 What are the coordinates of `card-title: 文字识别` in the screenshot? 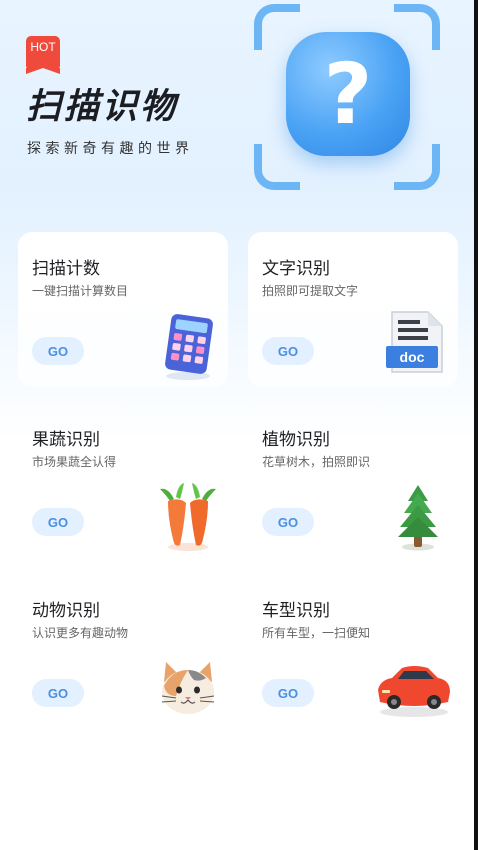 It's located at (296, 269).